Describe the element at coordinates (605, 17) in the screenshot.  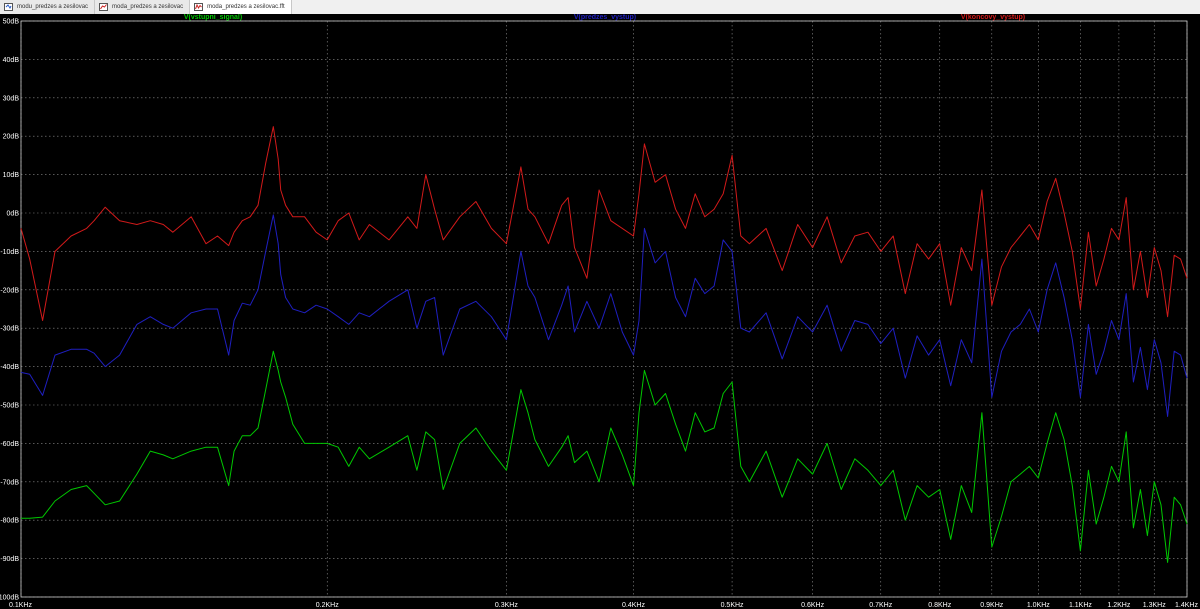
I see `legend-entry: V(predzes_vystup)` at that location.